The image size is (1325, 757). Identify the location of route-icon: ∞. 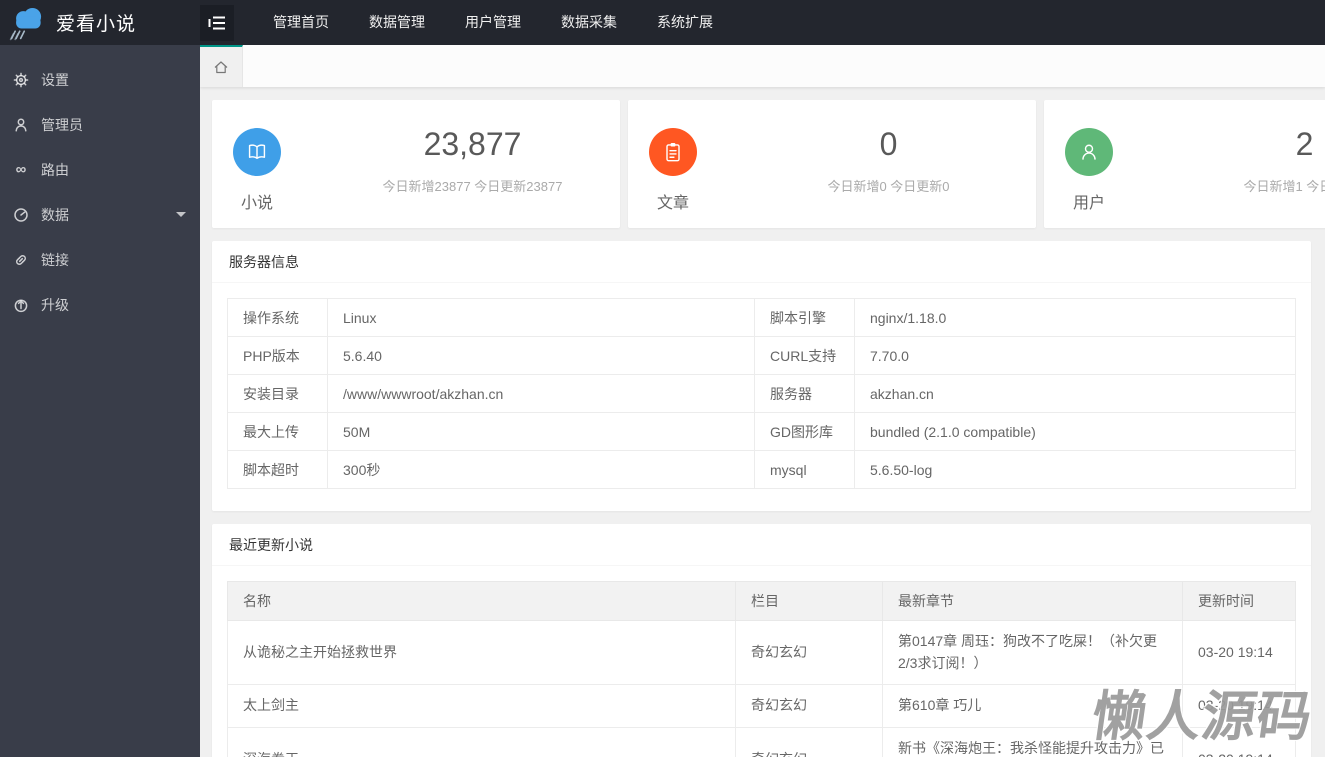
(21, 169).